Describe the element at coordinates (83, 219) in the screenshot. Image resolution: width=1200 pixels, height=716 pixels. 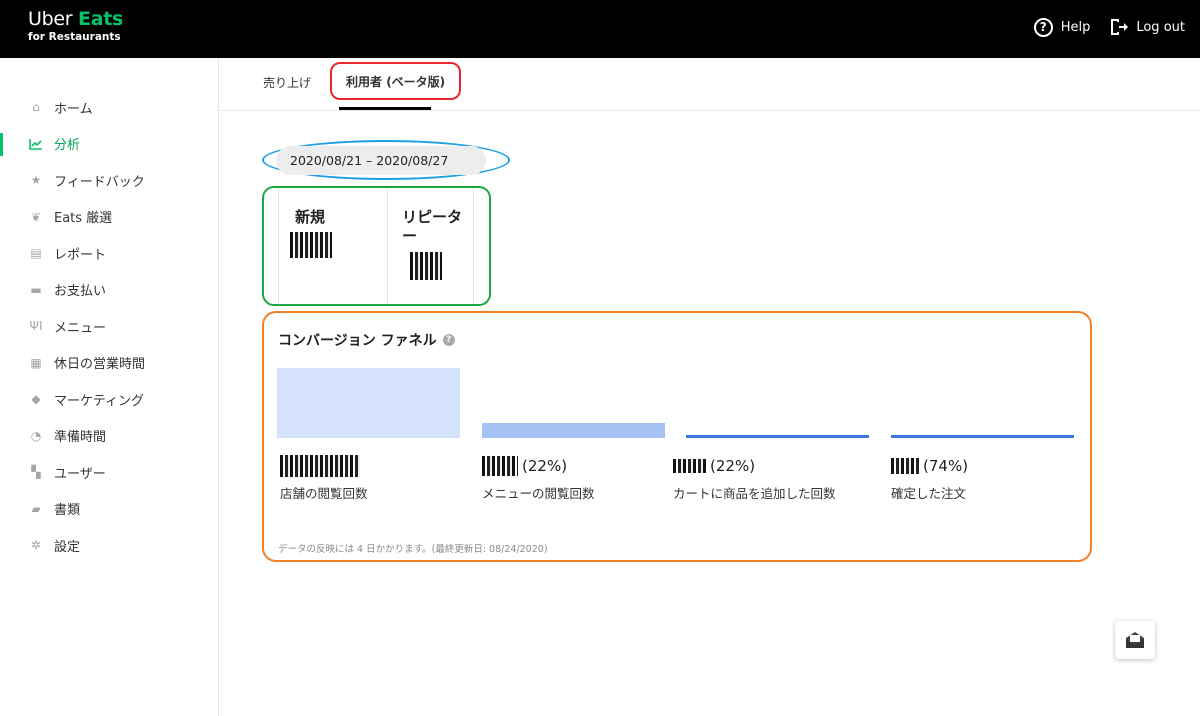
I see `sidebar-item-label: Eats 厳選` at that location.